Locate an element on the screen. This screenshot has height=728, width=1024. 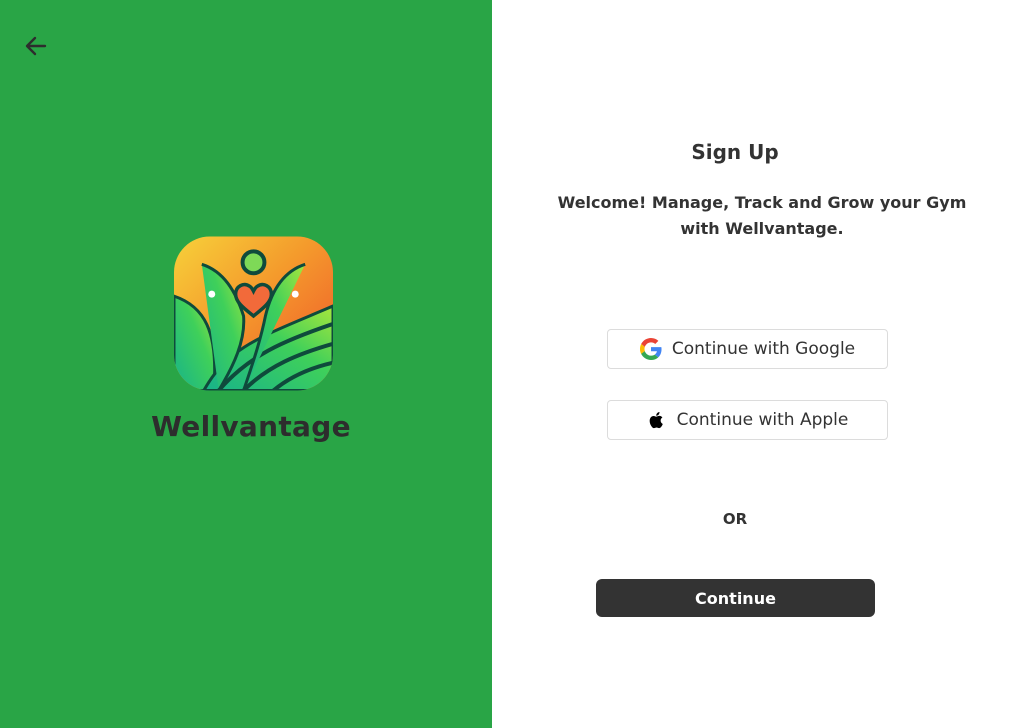
arrow-left-icon is located at coordinates (36, 46).